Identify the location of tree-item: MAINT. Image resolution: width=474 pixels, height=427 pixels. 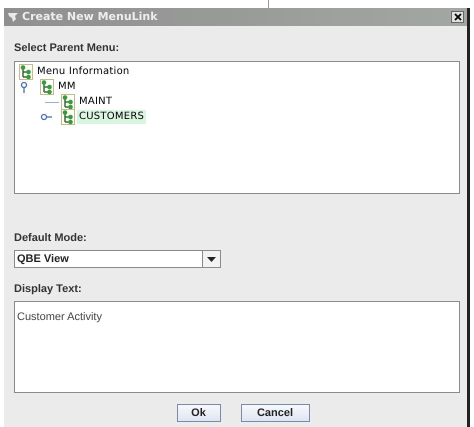
(95, 102).